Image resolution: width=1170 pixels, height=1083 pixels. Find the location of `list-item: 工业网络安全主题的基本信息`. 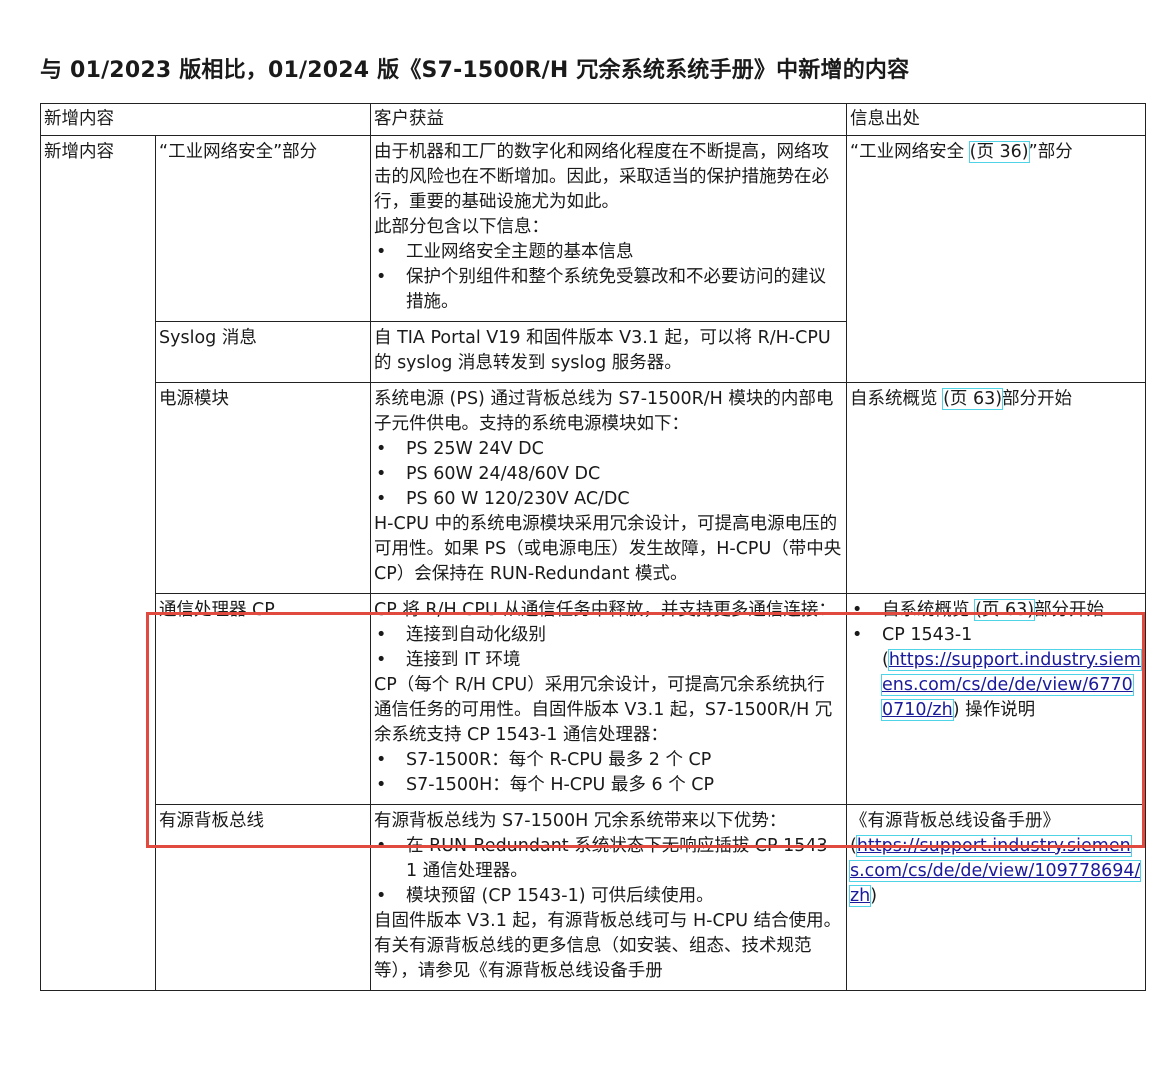

list-item: 工业网络安全主题的基本信息 is located at coordinates (608, 252).